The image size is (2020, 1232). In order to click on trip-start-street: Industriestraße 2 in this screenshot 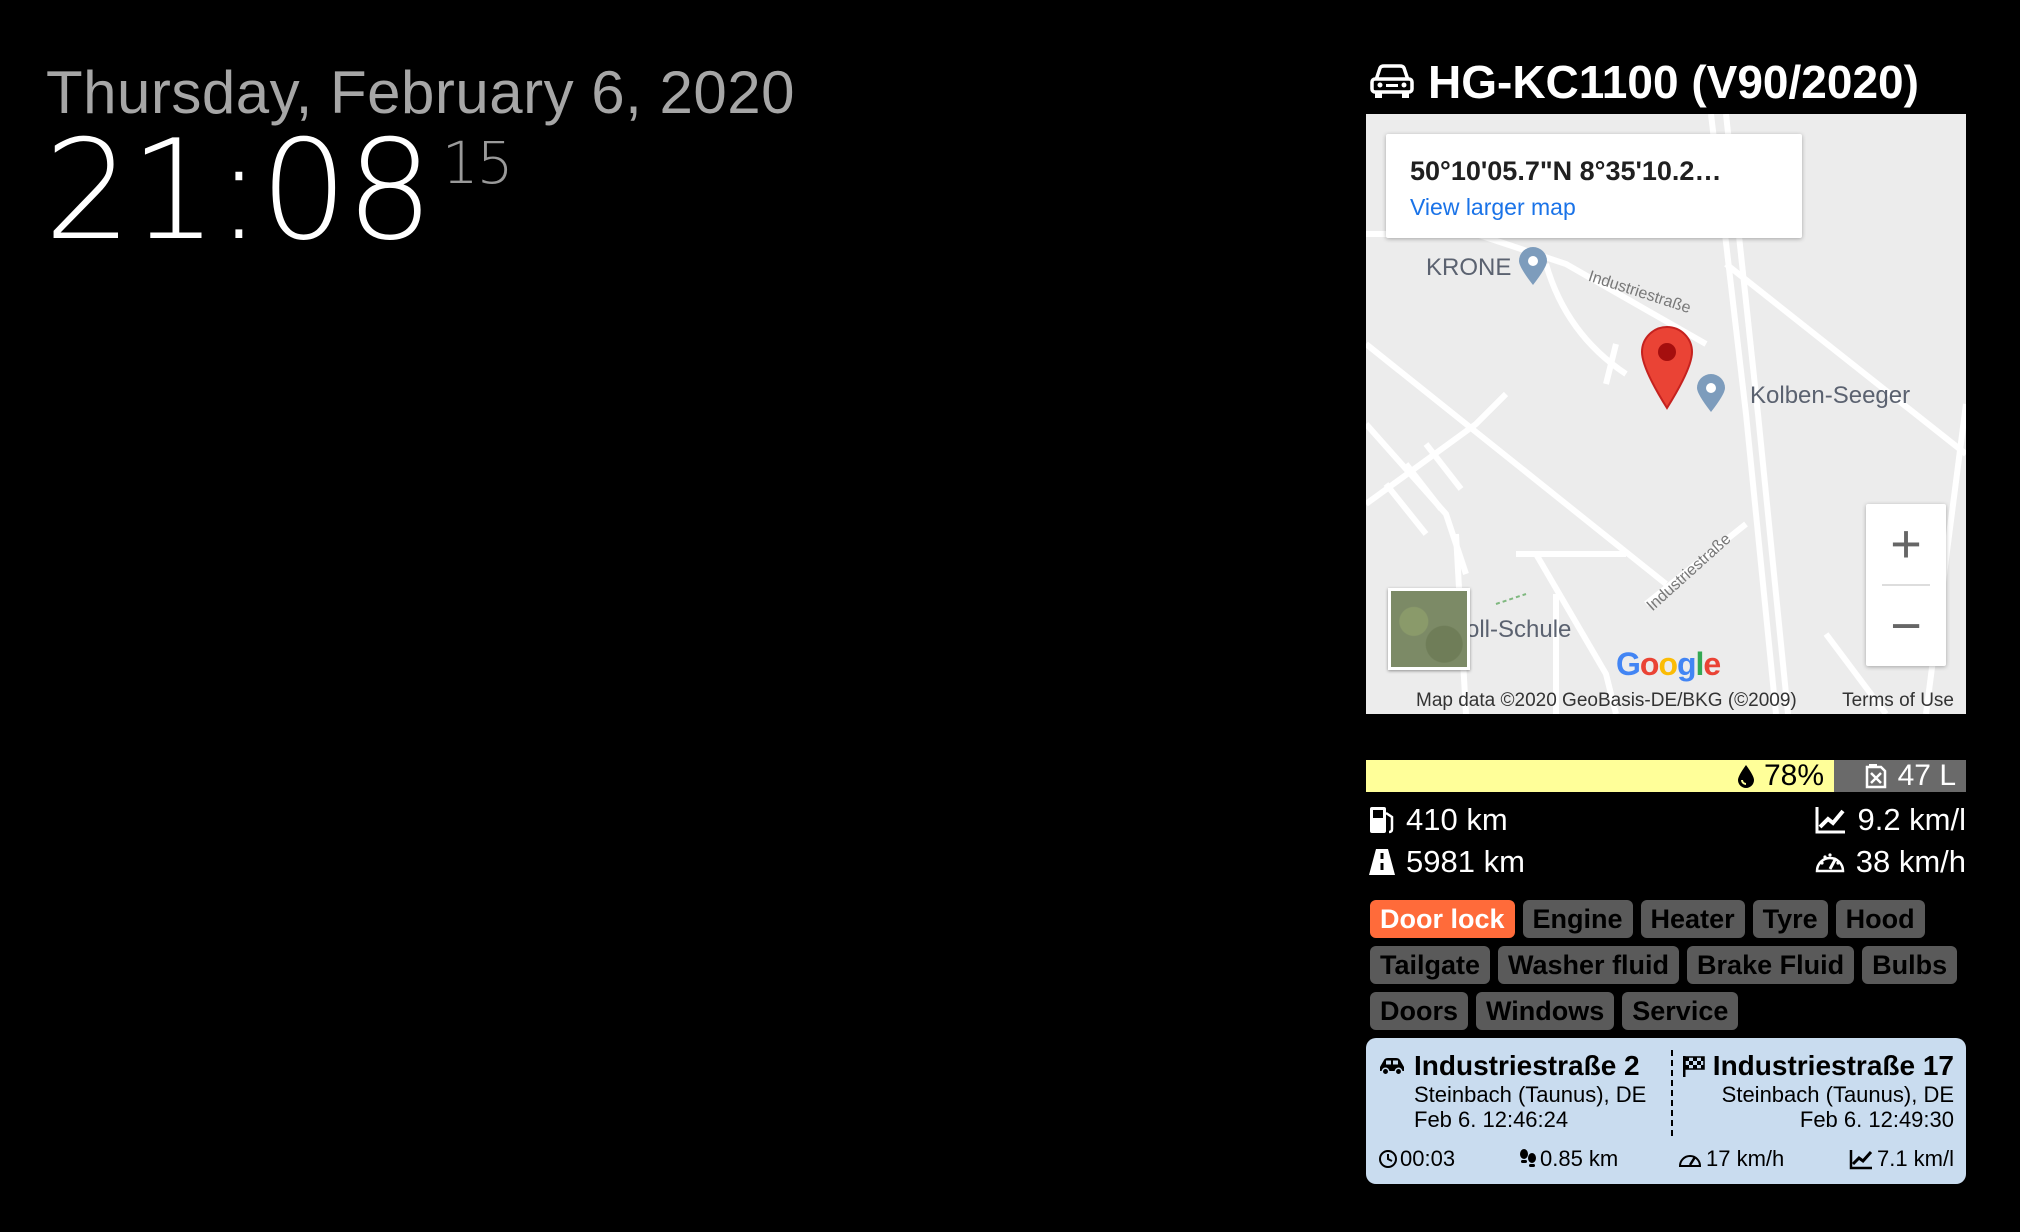, I will do `click(1512, 1066)`.